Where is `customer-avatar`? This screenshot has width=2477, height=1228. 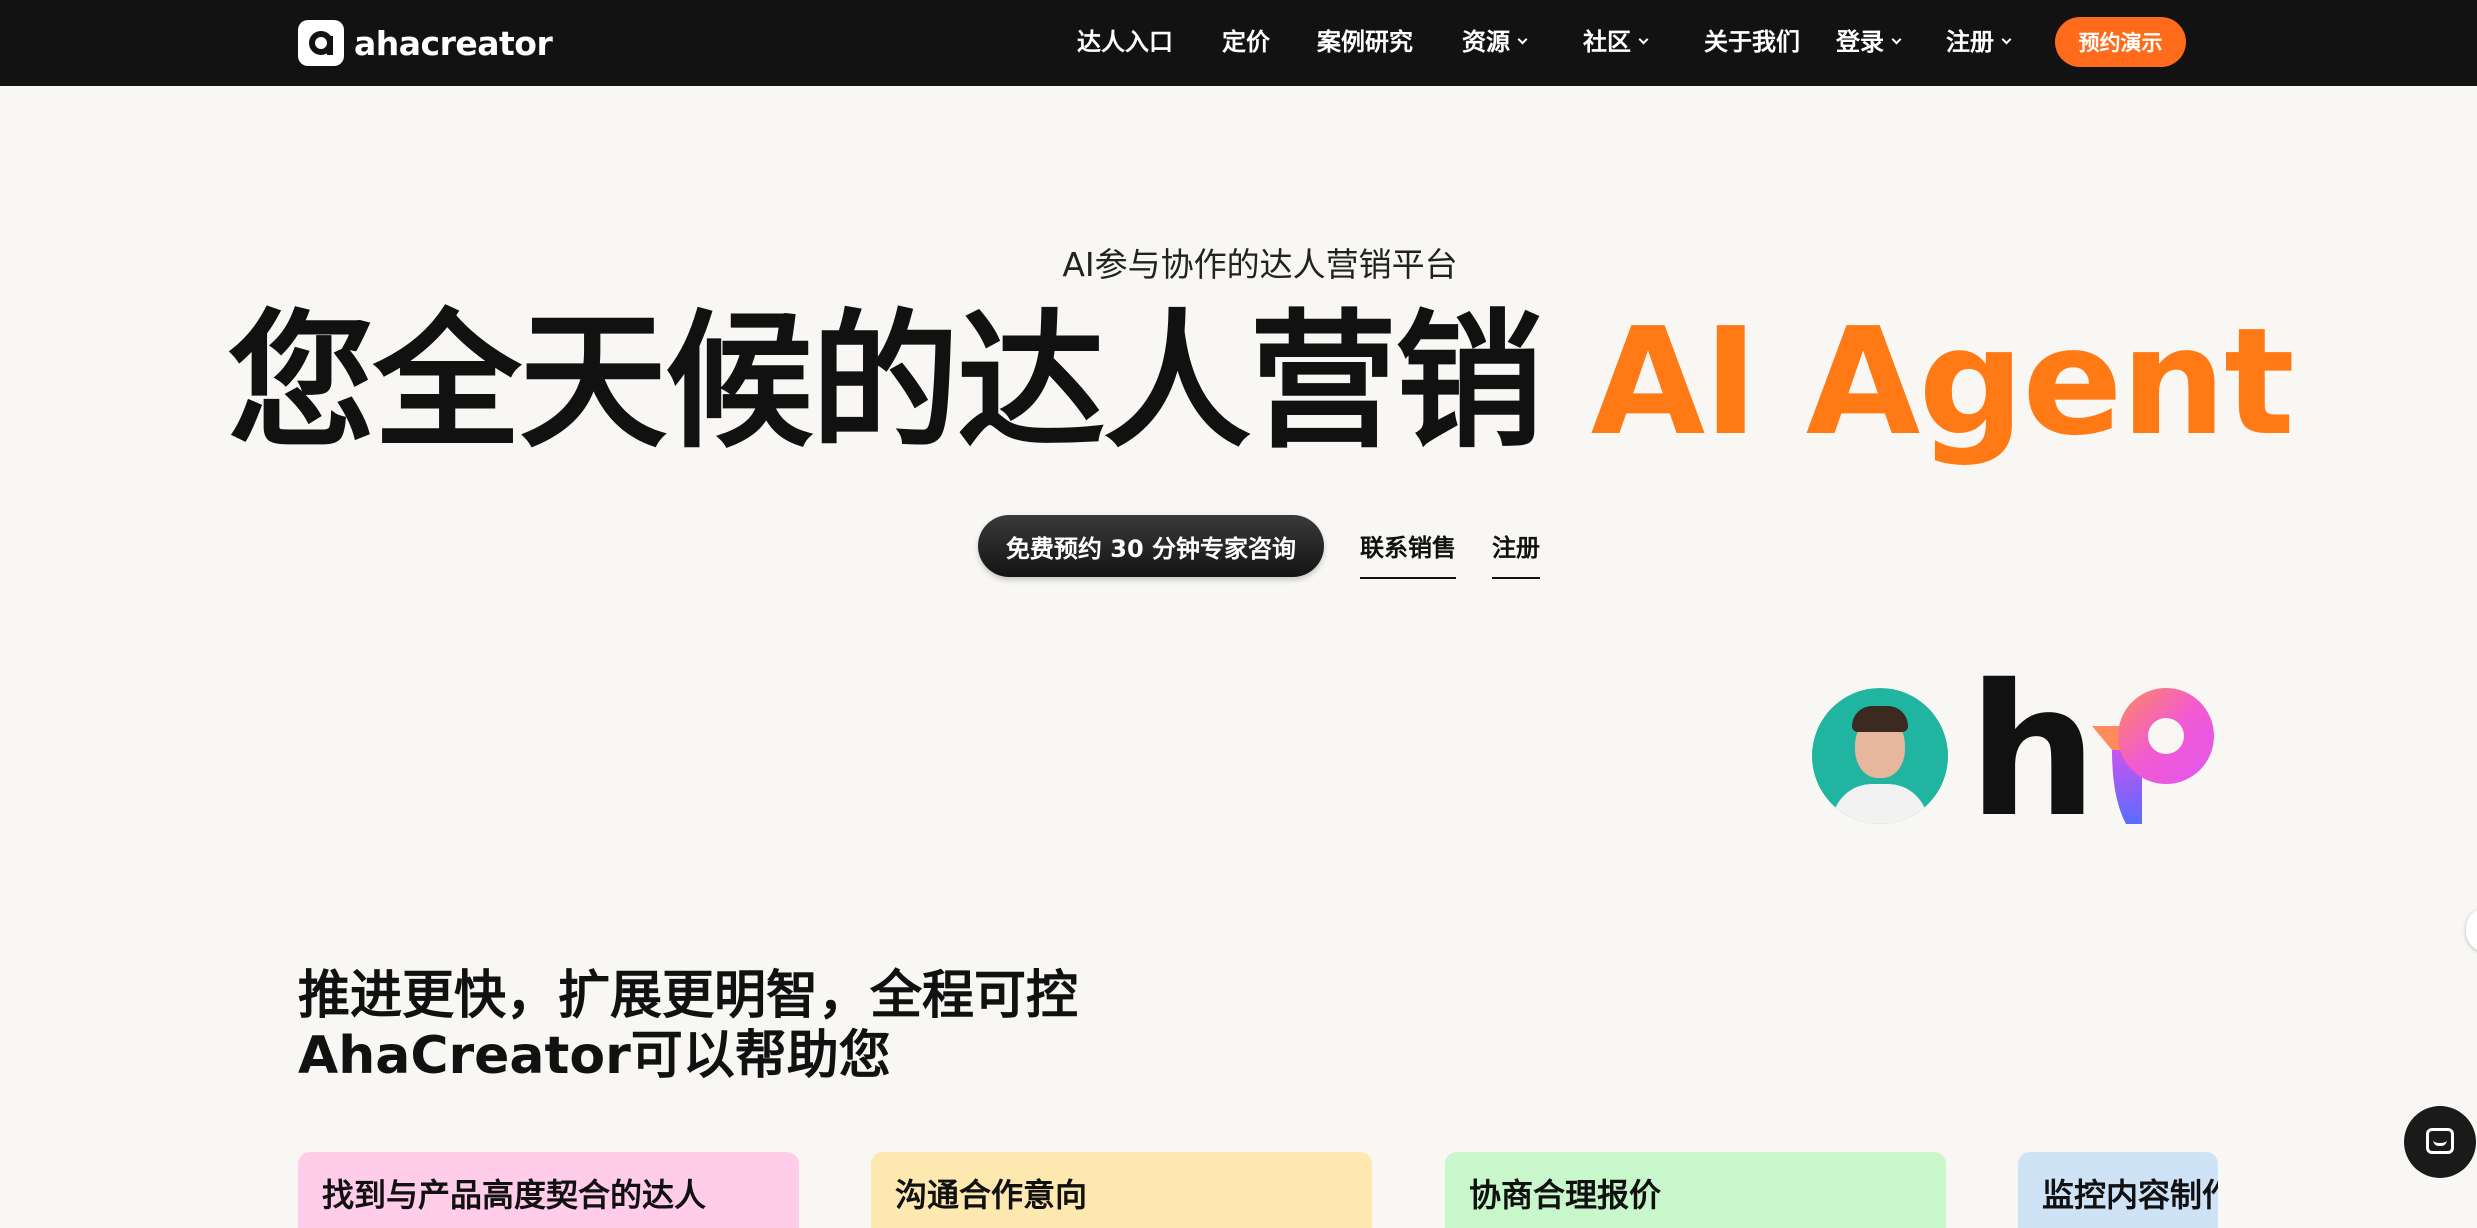 customer-avatar is located at coordinates (1880, 756).